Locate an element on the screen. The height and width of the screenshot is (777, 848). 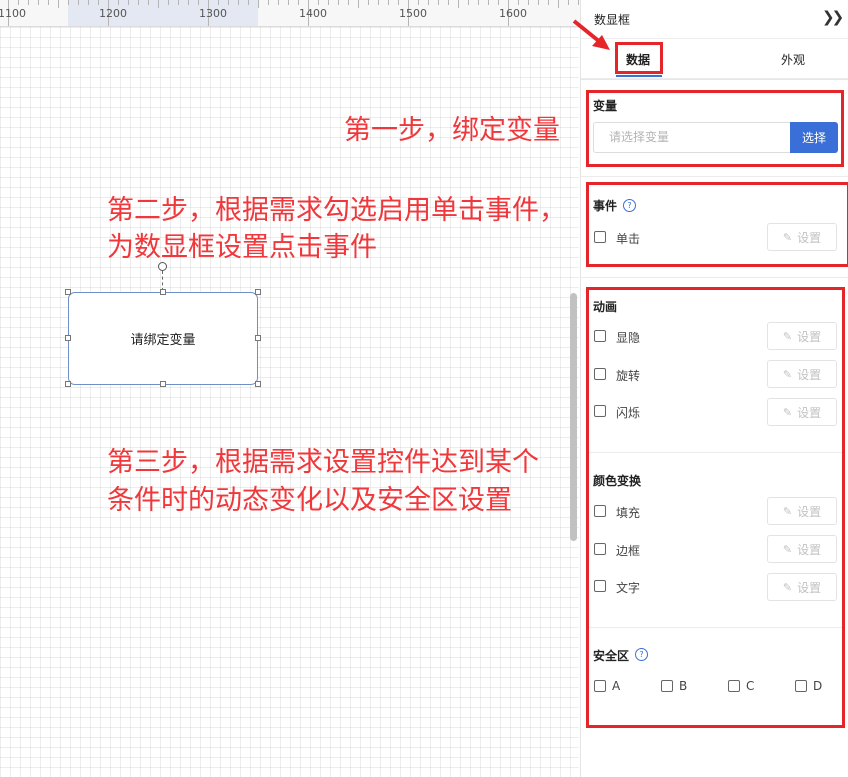
ruler-label: 1100 is located at coordinates (13, 13).